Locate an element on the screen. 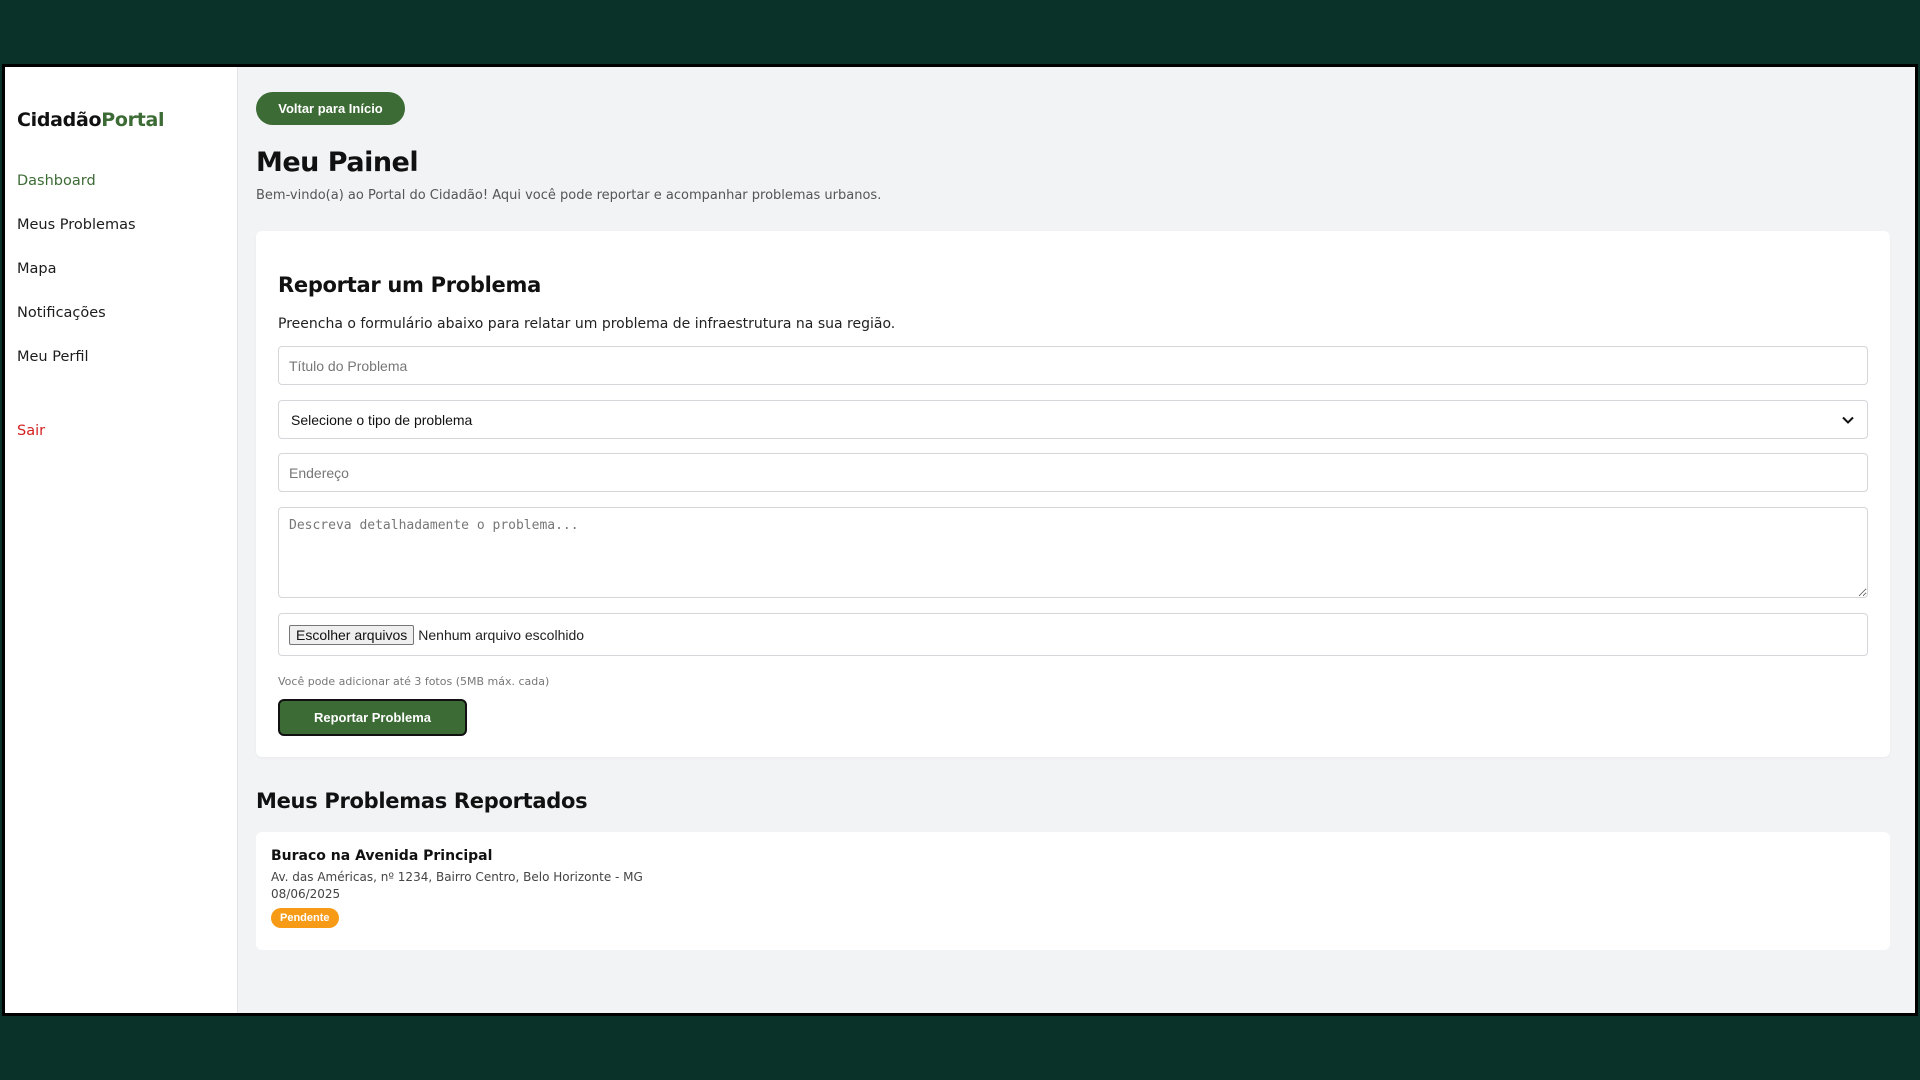  report-form-title: Reportar um Problema is located at coordinates (409, 285).